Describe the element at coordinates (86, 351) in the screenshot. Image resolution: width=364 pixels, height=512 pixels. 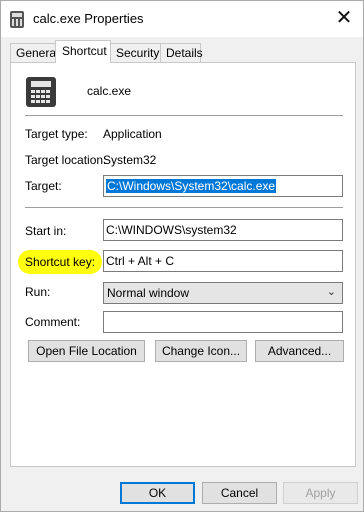
I see `open-file-location-button: Open File Location` at that location.